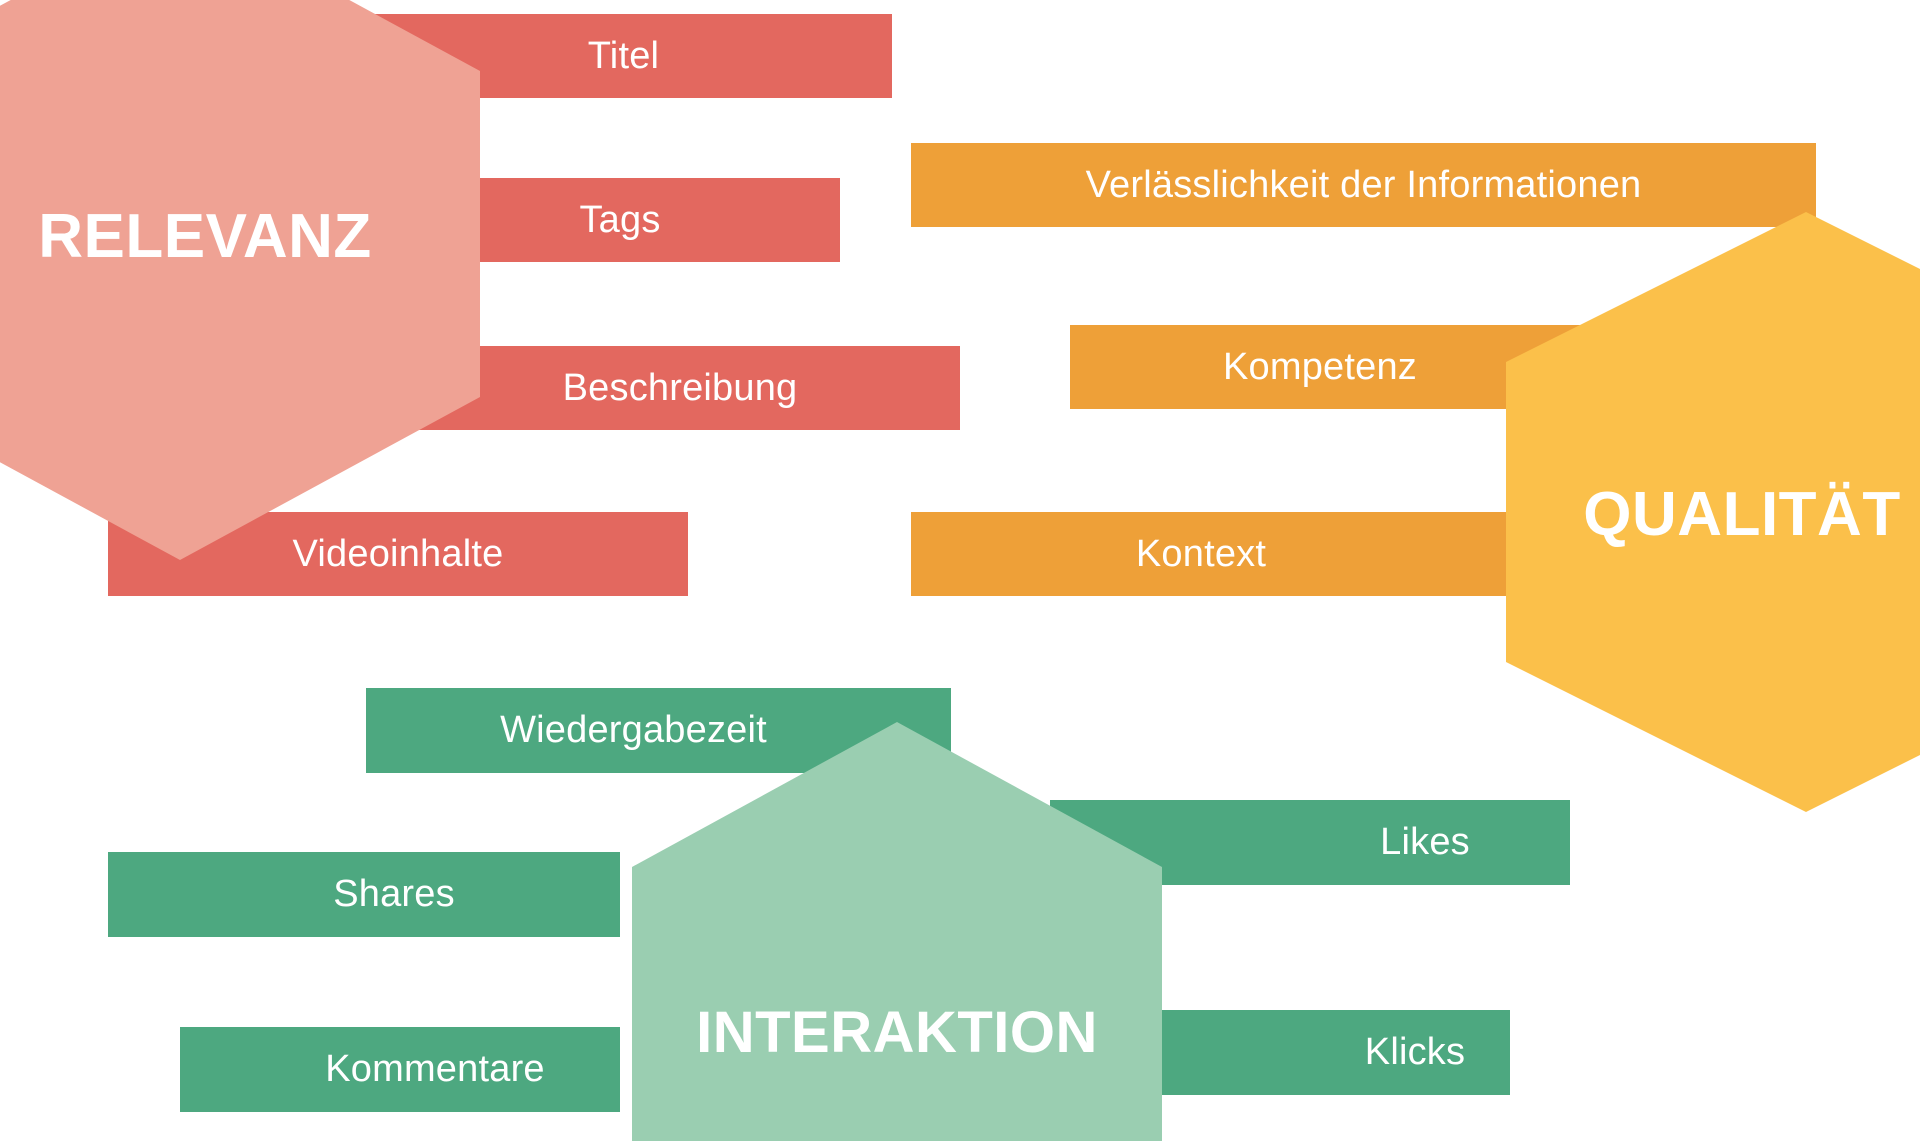 The width and height of the screenshot is (1920, 1141). Describe the element at coordinates (1415, 1052) in the screenshot. I see `bar-klicks-label: Klicks` at that location.